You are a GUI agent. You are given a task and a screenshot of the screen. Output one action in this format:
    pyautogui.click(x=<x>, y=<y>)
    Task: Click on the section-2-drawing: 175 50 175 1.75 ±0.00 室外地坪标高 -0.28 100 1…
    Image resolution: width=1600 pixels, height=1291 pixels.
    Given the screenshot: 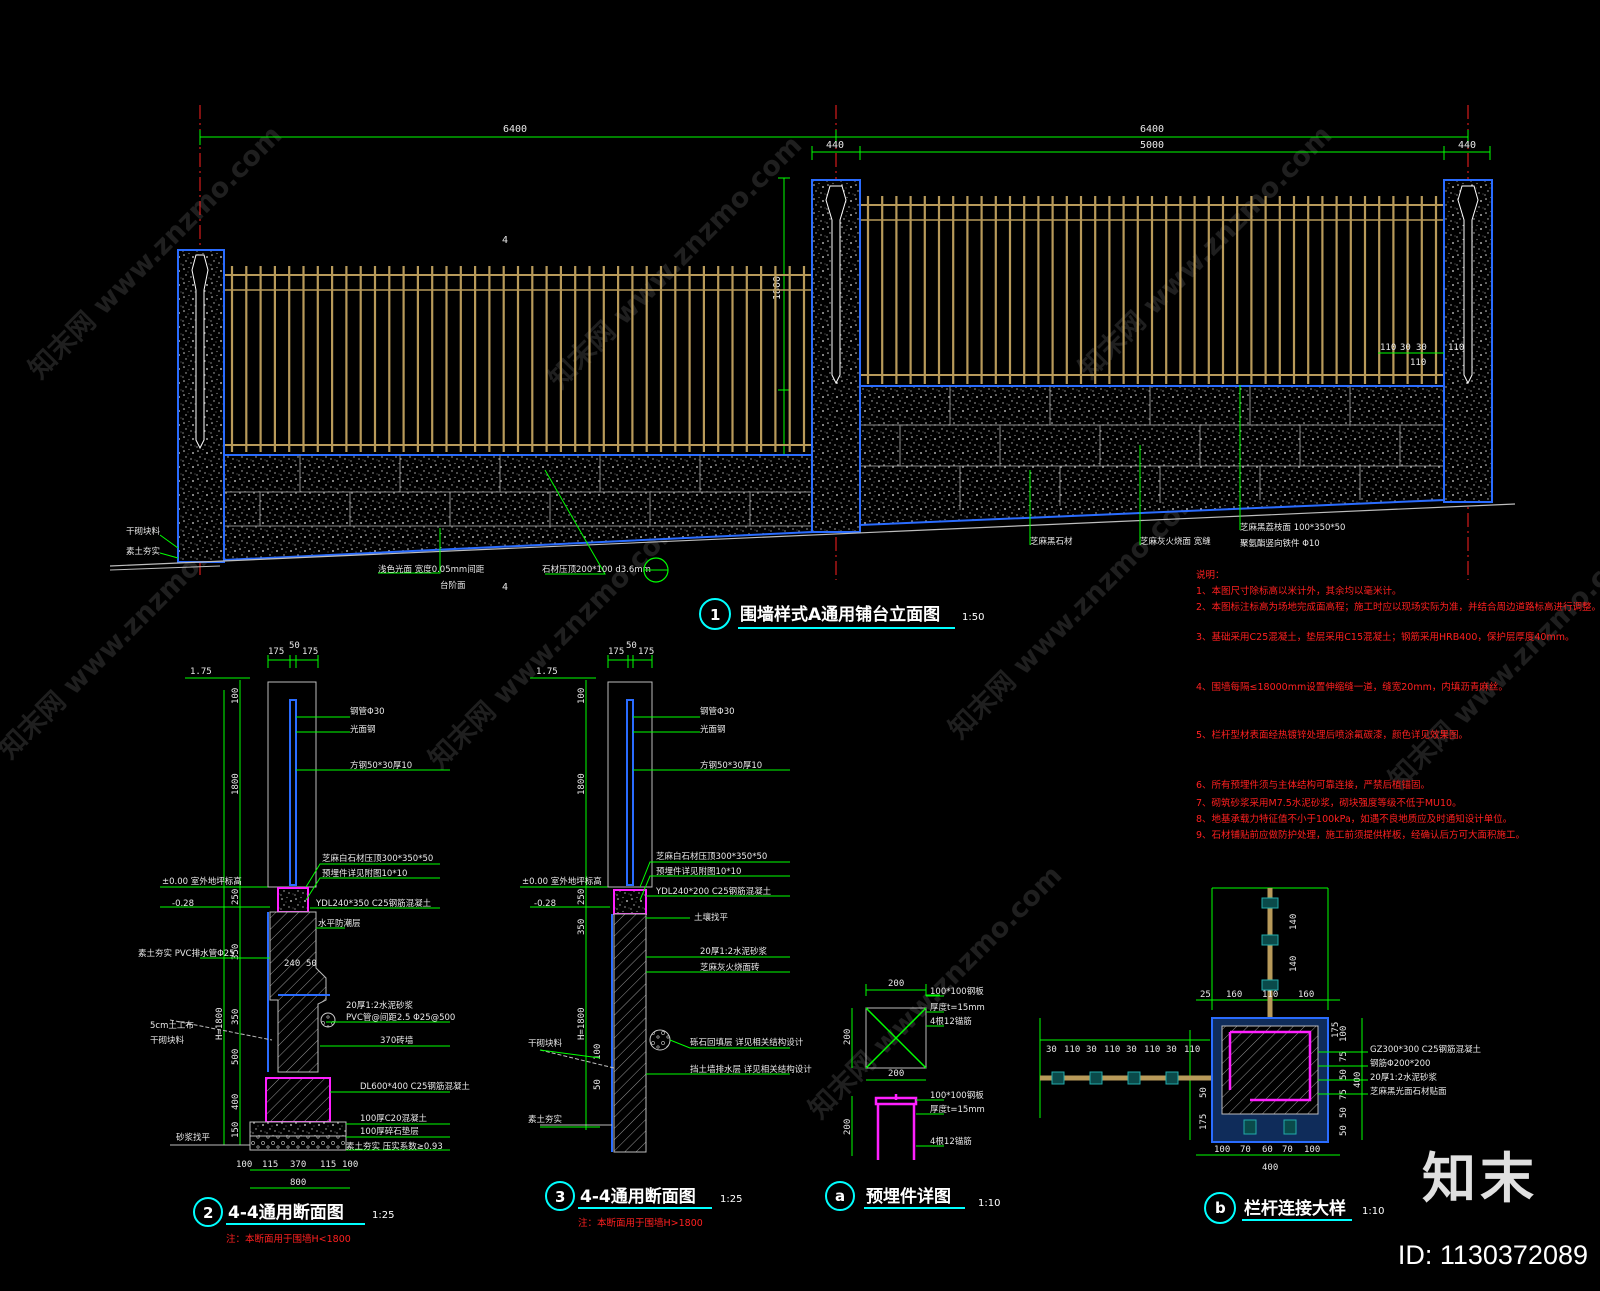 What is the action you would take?
    pyautogui.click(x=304, y=943)
    